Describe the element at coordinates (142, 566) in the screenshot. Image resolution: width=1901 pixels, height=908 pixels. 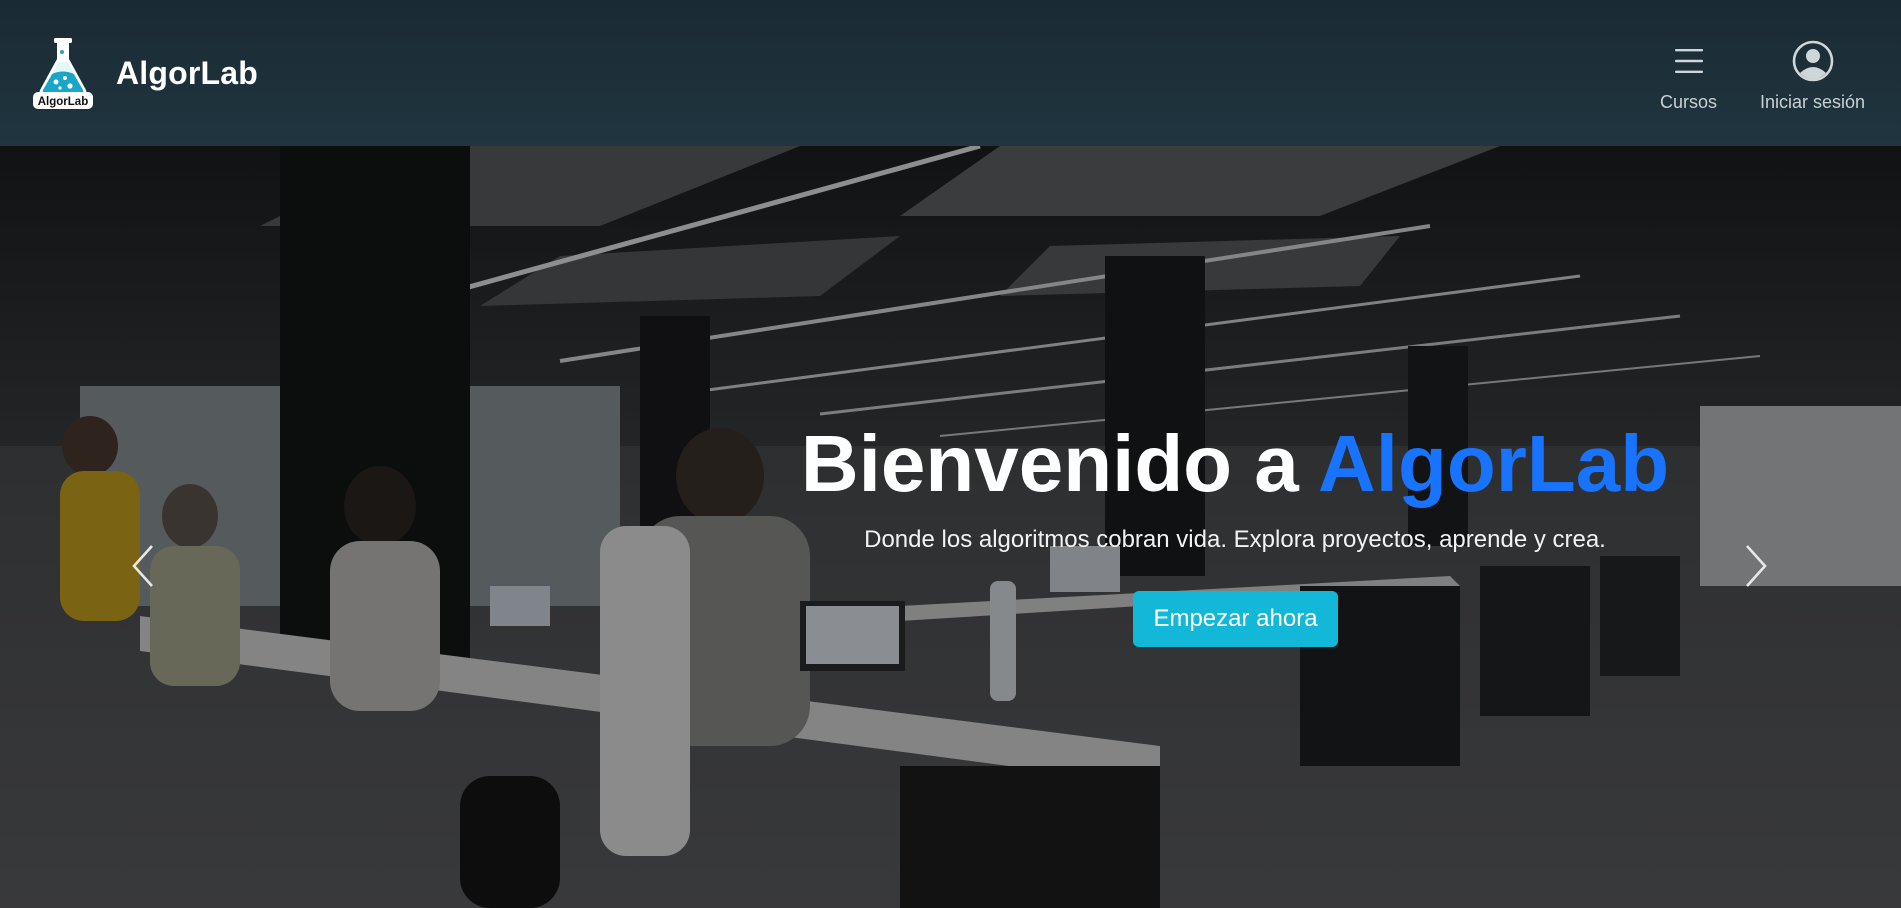
I see `chevron-left-icon` at that location.